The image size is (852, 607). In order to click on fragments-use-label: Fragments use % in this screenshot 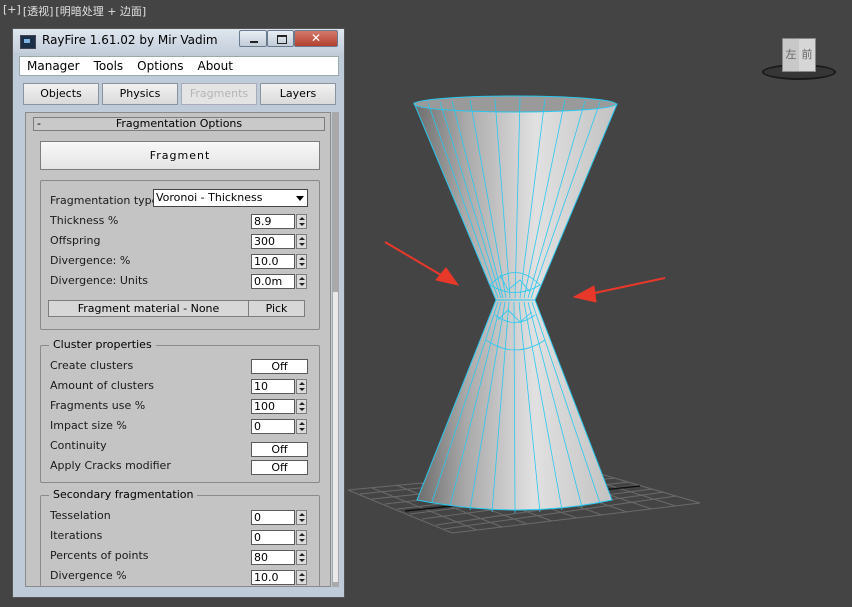, I will do `click(98, 405)`.